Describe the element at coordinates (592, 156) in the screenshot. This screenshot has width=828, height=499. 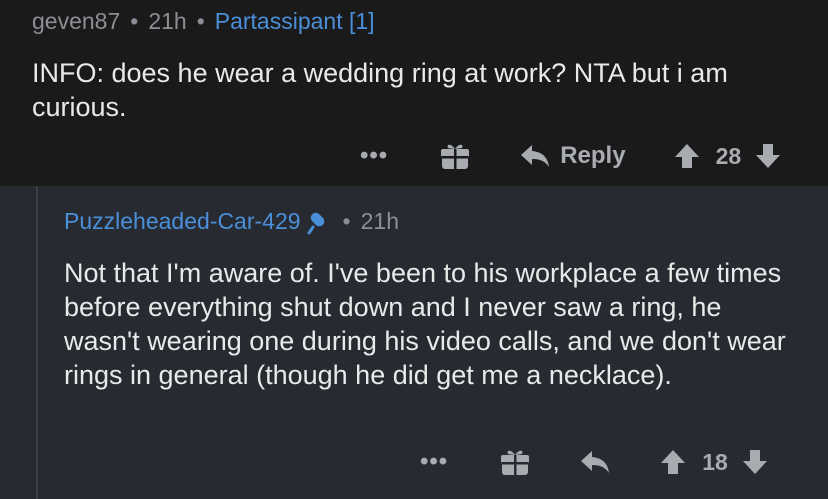
I see `reply-button: Reply` at that location.